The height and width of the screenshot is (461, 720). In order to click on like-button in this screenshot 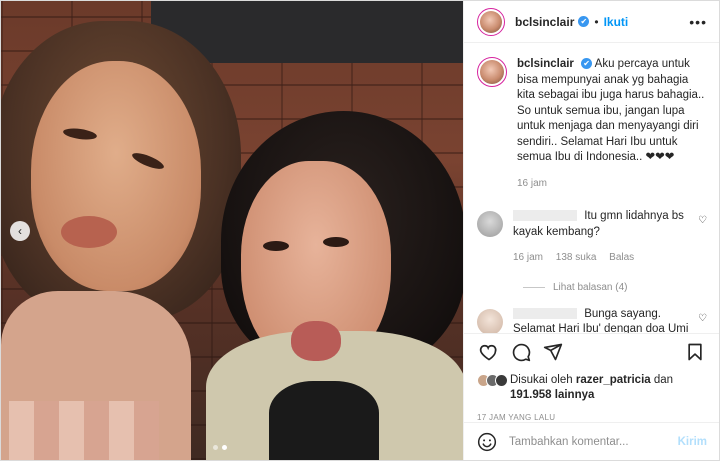, I will do `click(489, 352)`.